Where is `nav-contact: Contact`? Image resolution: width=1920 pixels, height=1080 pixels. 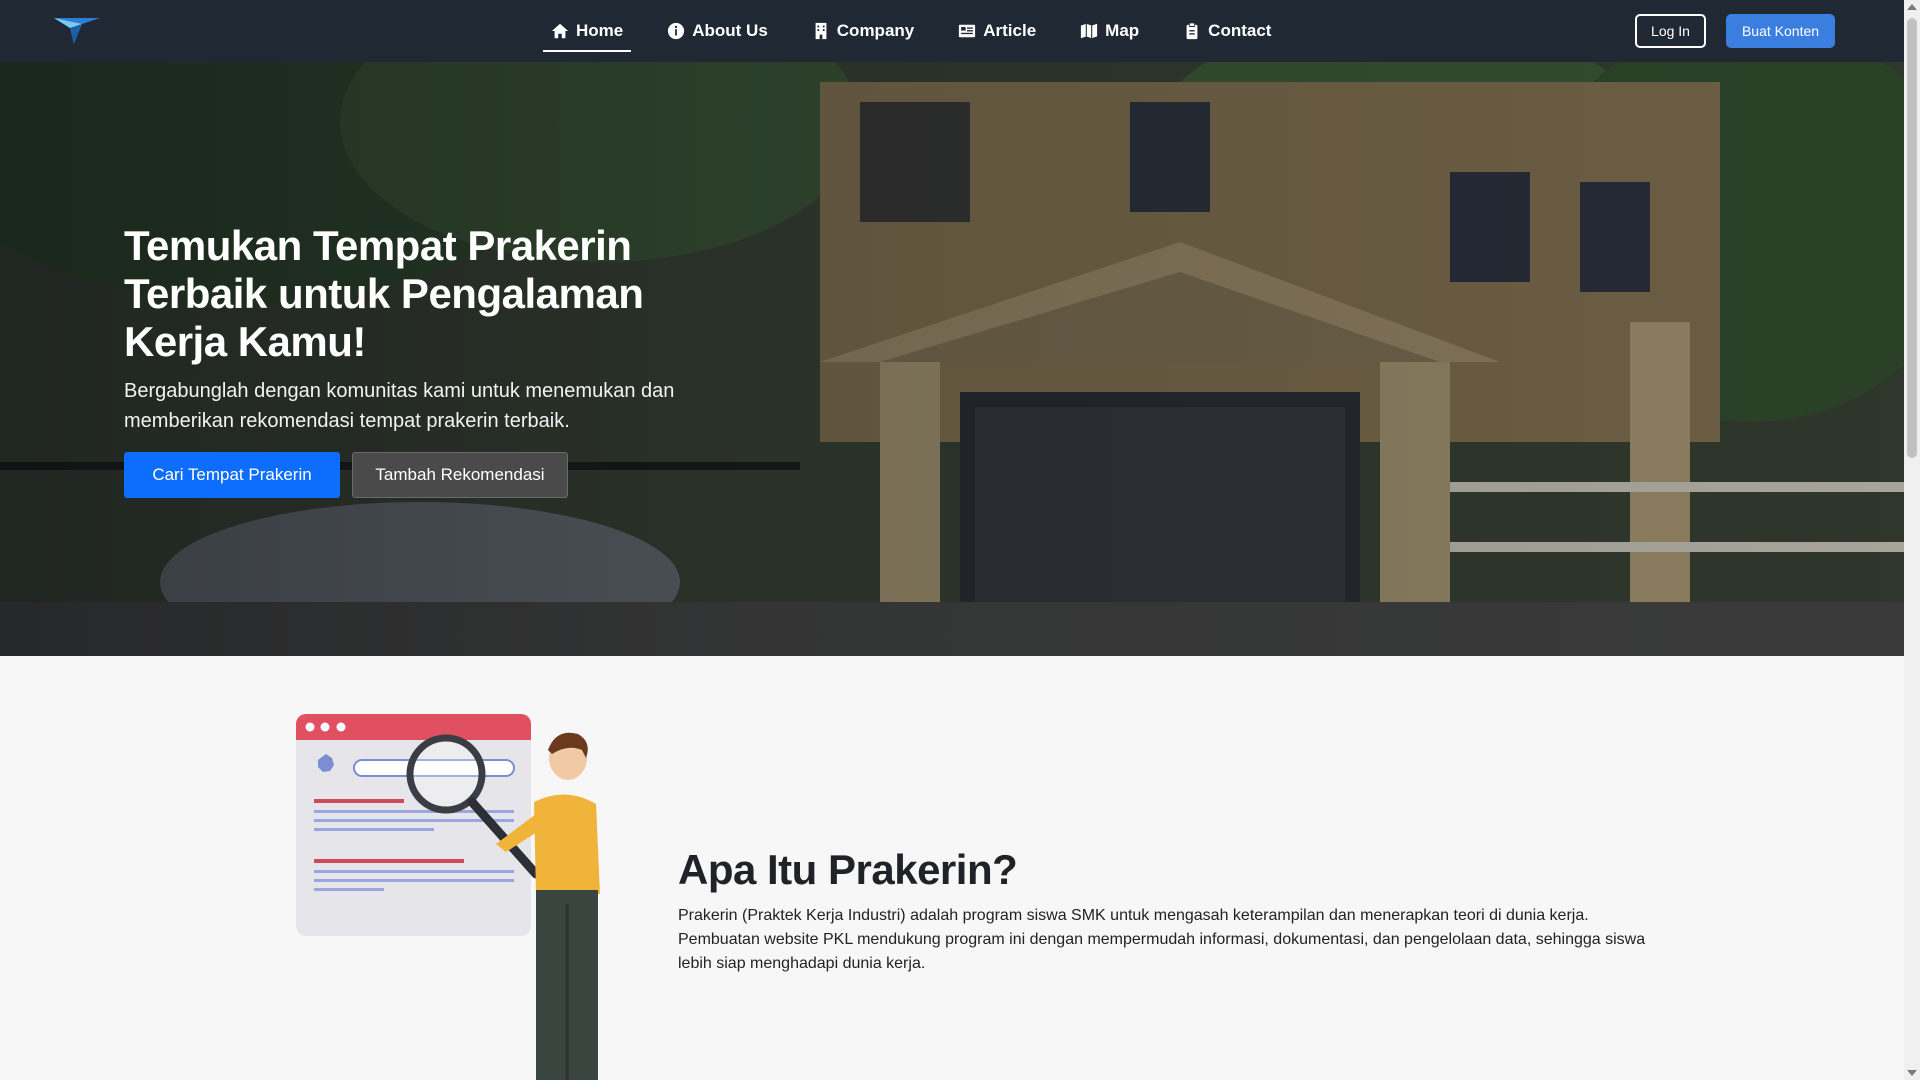 nav-contact: Contact is located at coordinates (1227, 31).